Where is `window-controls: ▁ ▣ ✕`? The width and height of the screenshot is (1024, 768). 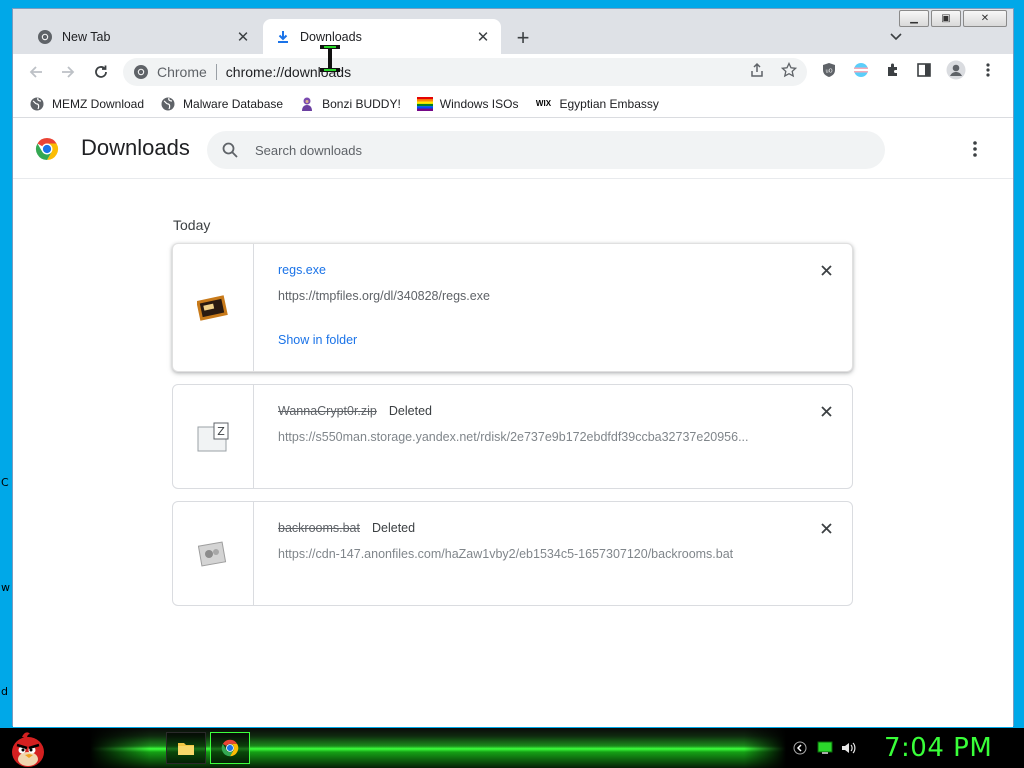 window-controls: ▁ ▣ ✕ is located at coordinates (953, 18).